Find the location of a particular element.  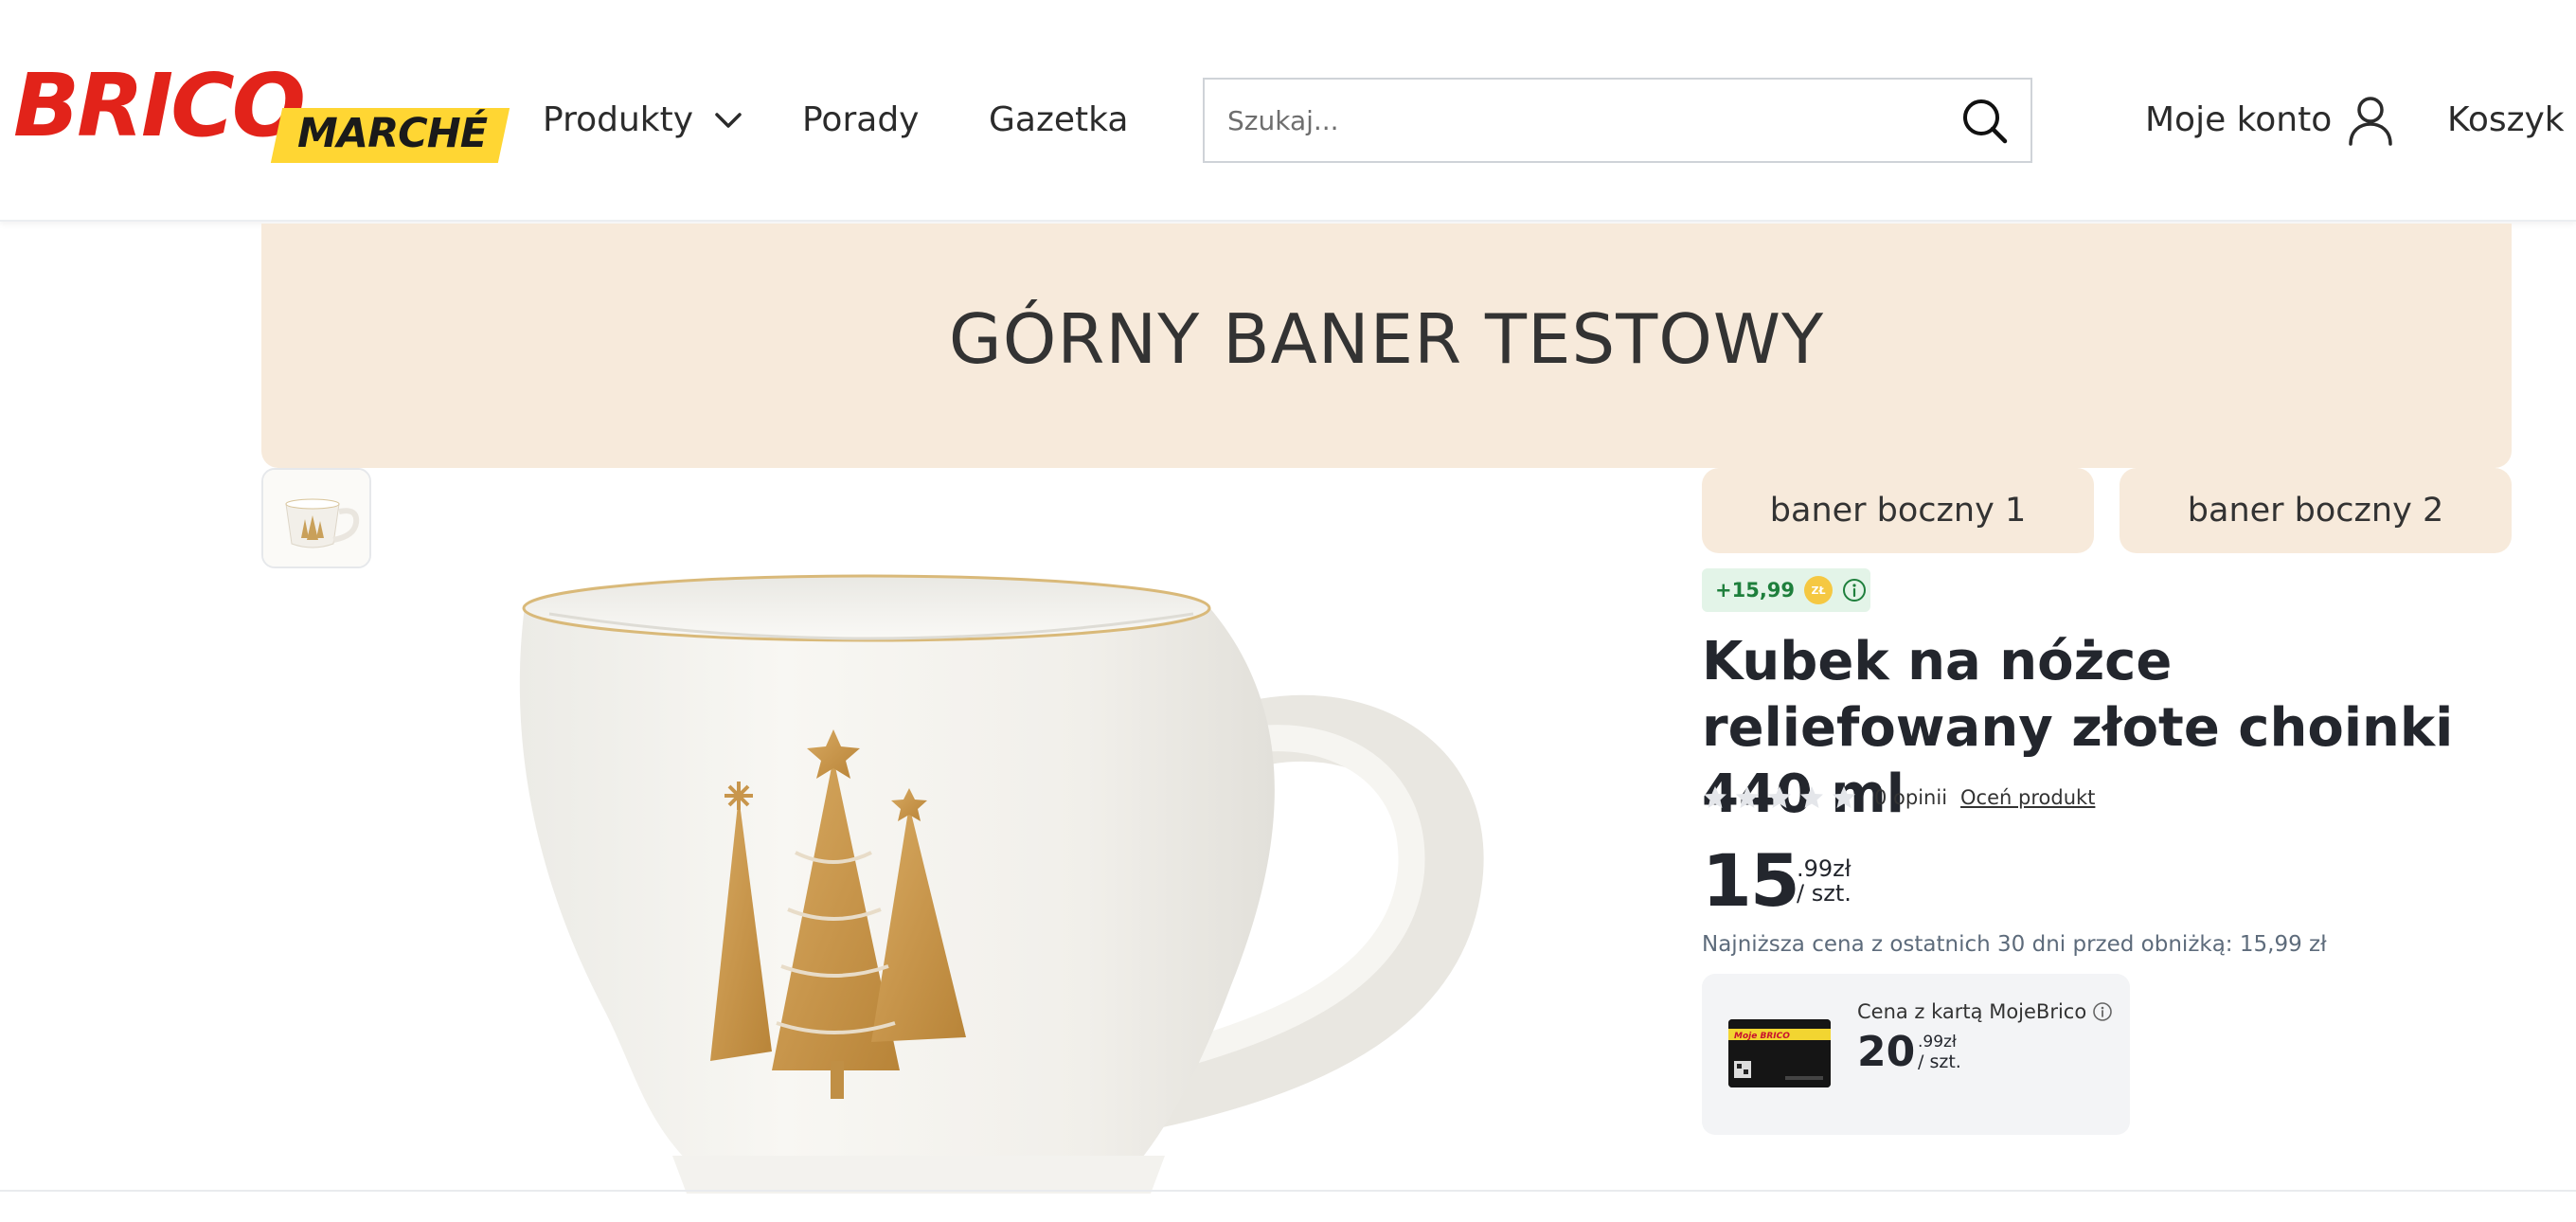

nav-gazetka-link: Gazetka is located at coordinates (1058, 120).